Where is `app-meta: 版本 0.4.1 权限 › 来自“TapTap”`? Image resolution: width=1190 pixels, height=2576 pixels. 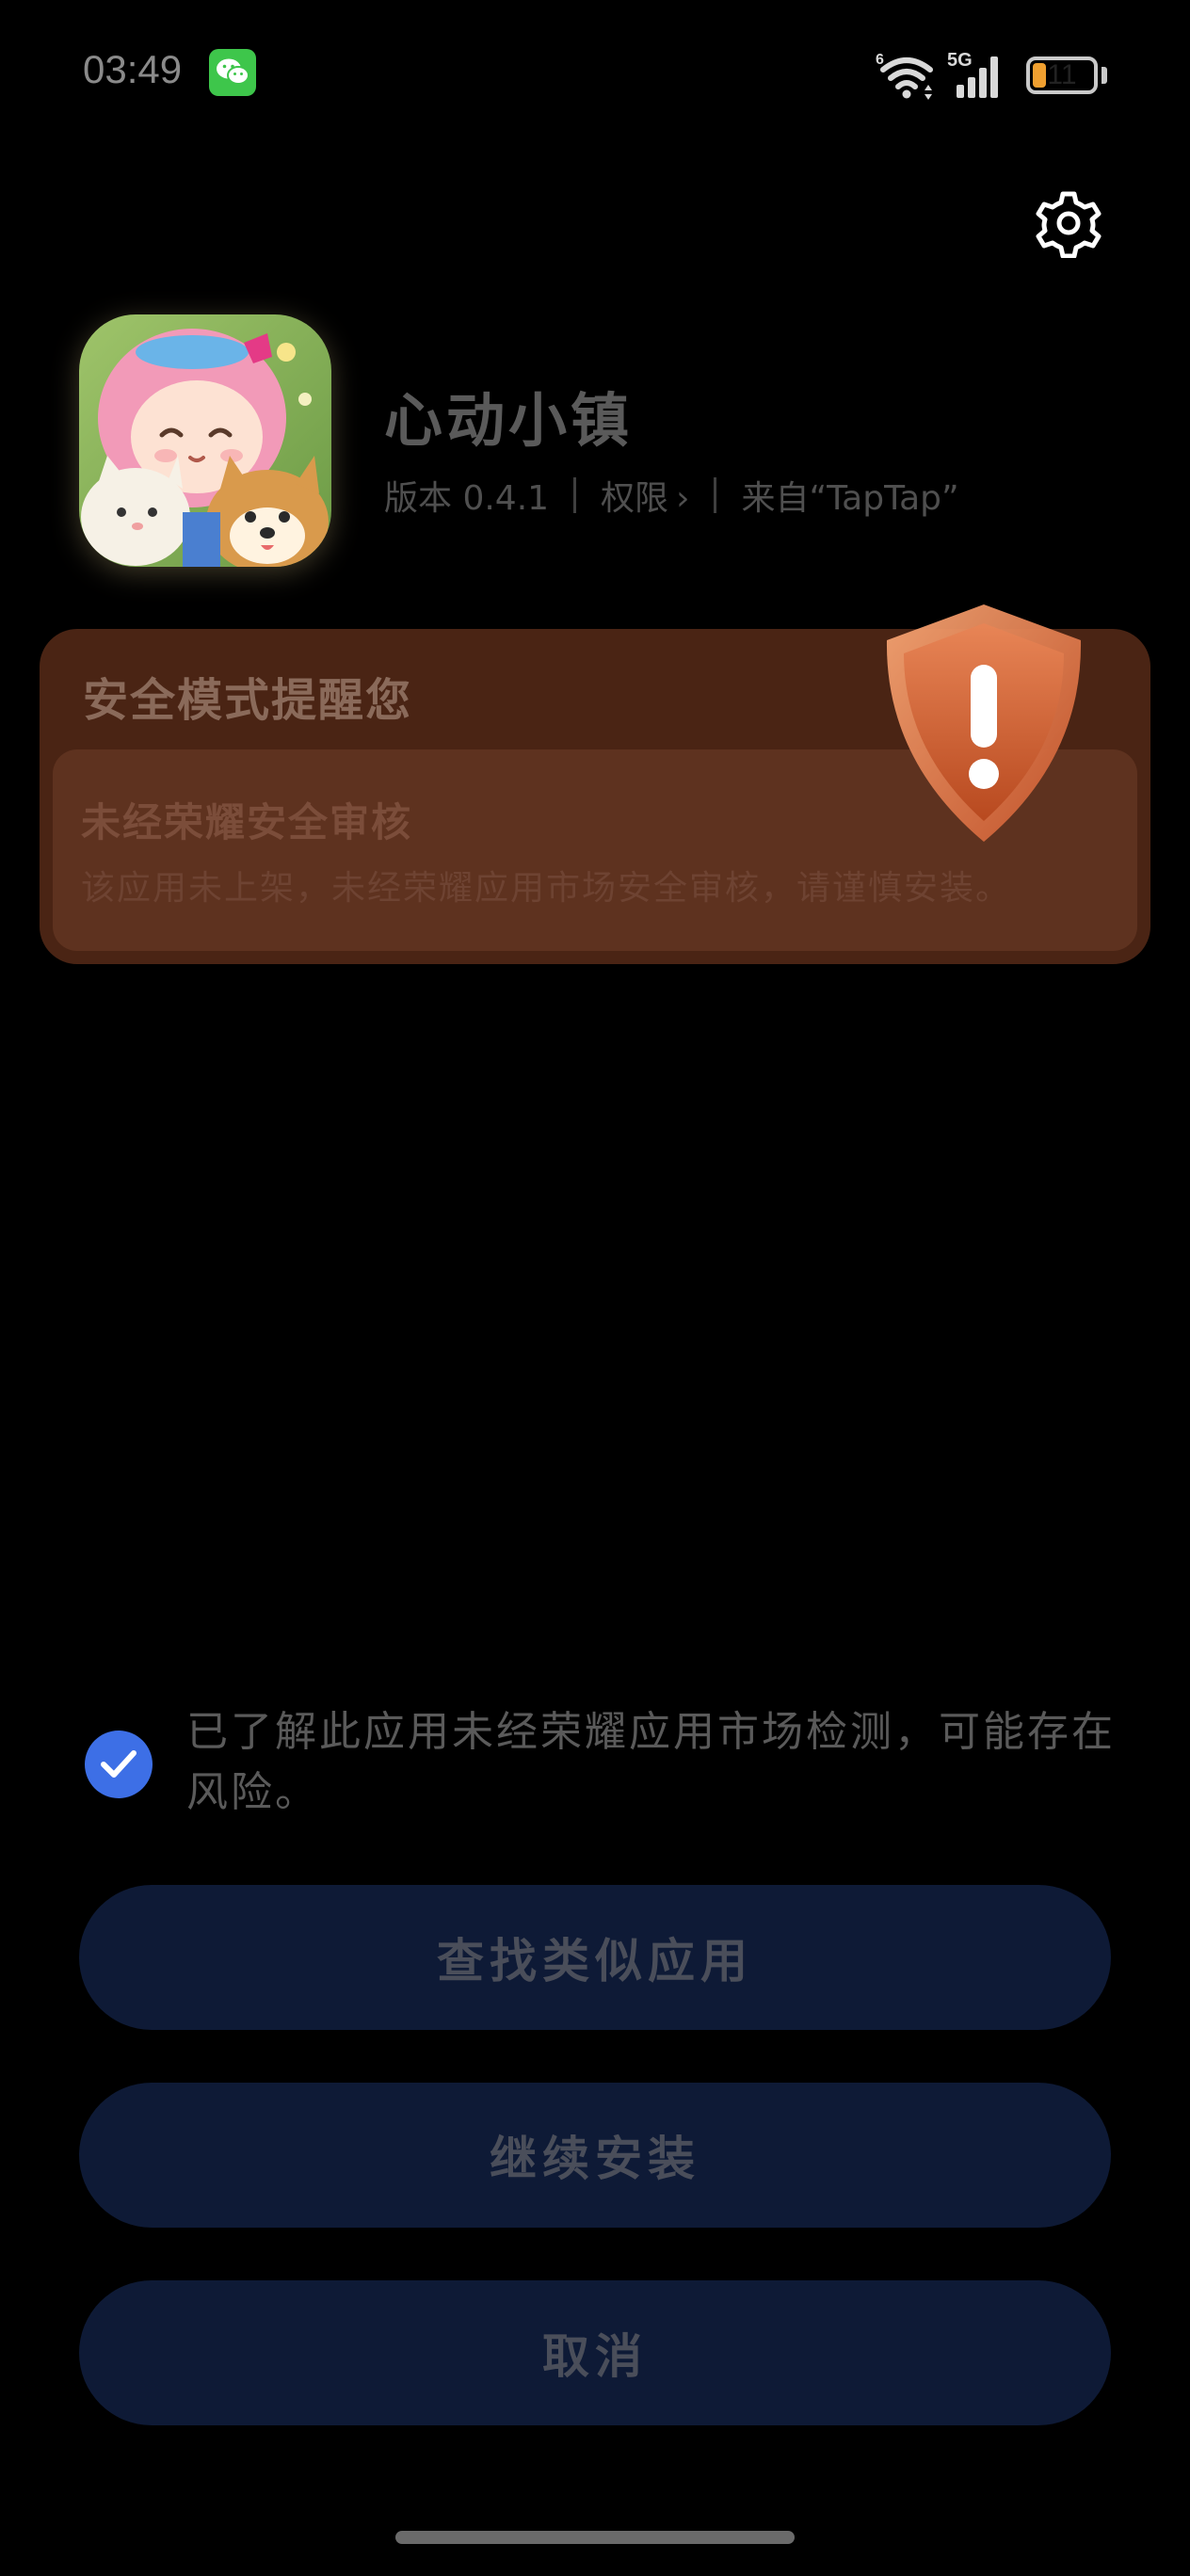
app-meta: 版本 0.4.1 权限 › 来自“TapTap” is located at coordinates (671, 495).